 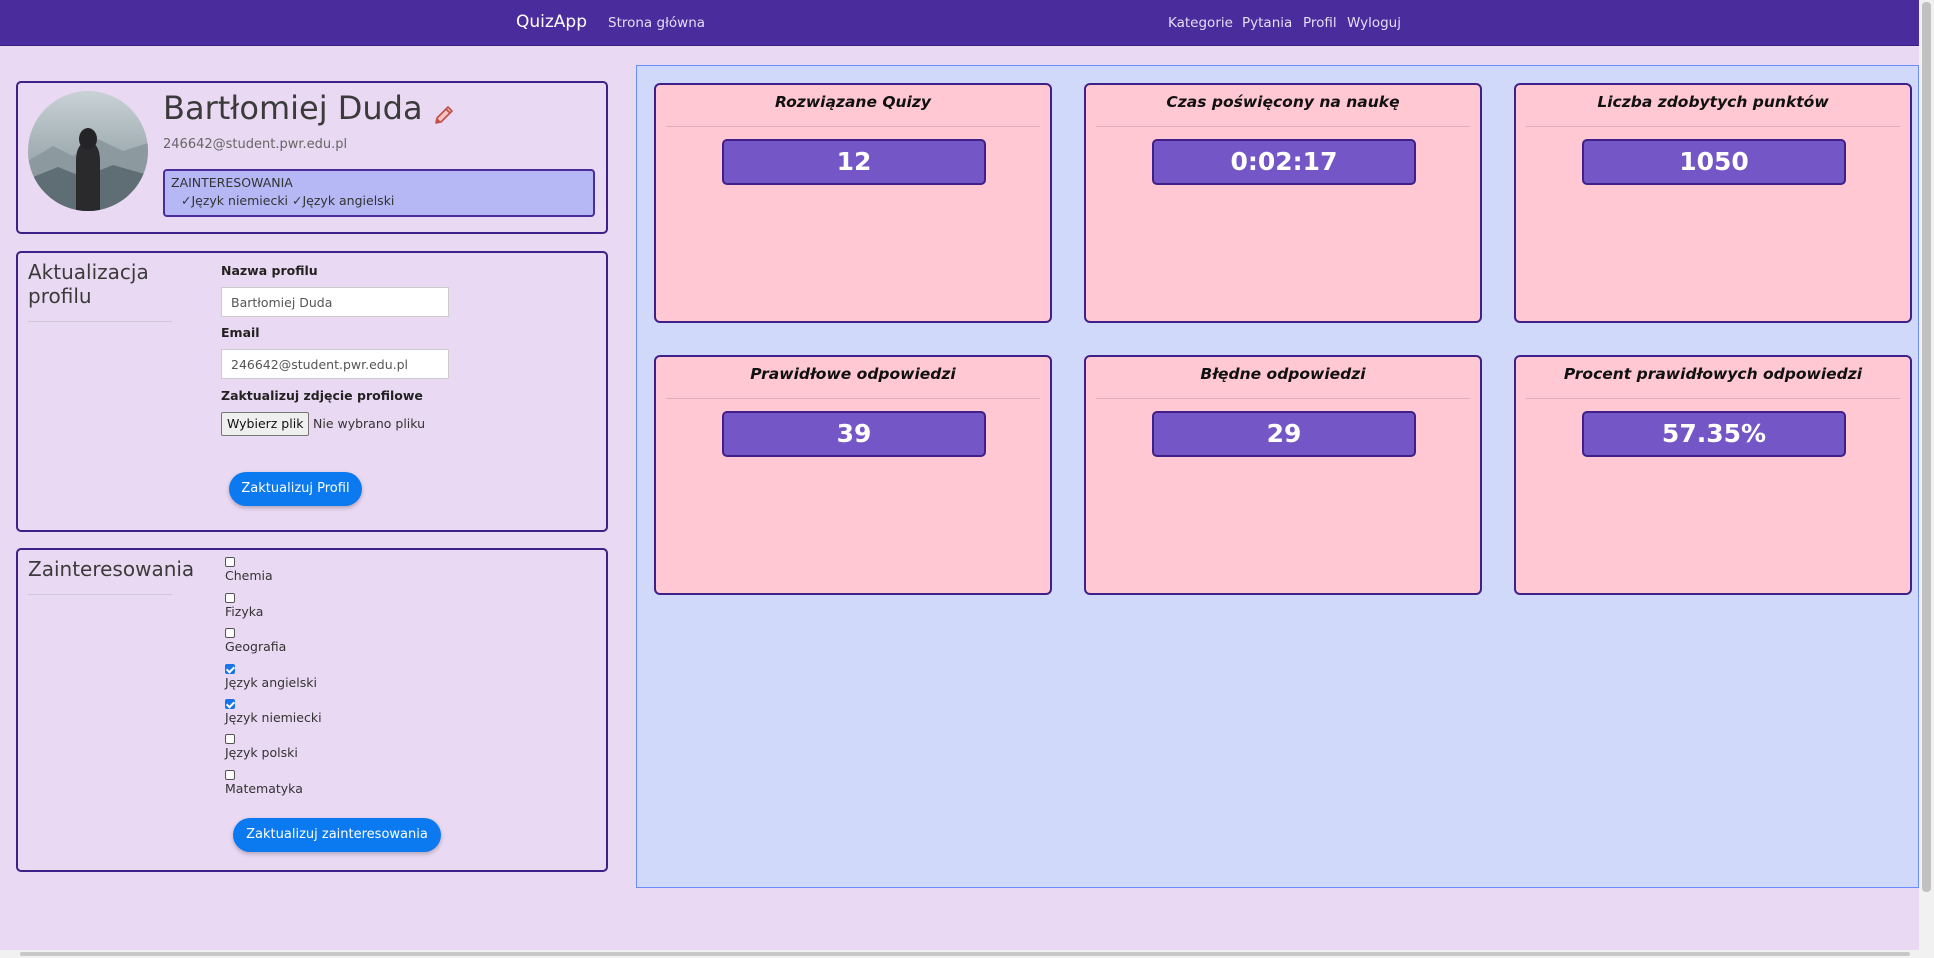 I want to click on interest-option: Chemia, so click(x=249, y=570).